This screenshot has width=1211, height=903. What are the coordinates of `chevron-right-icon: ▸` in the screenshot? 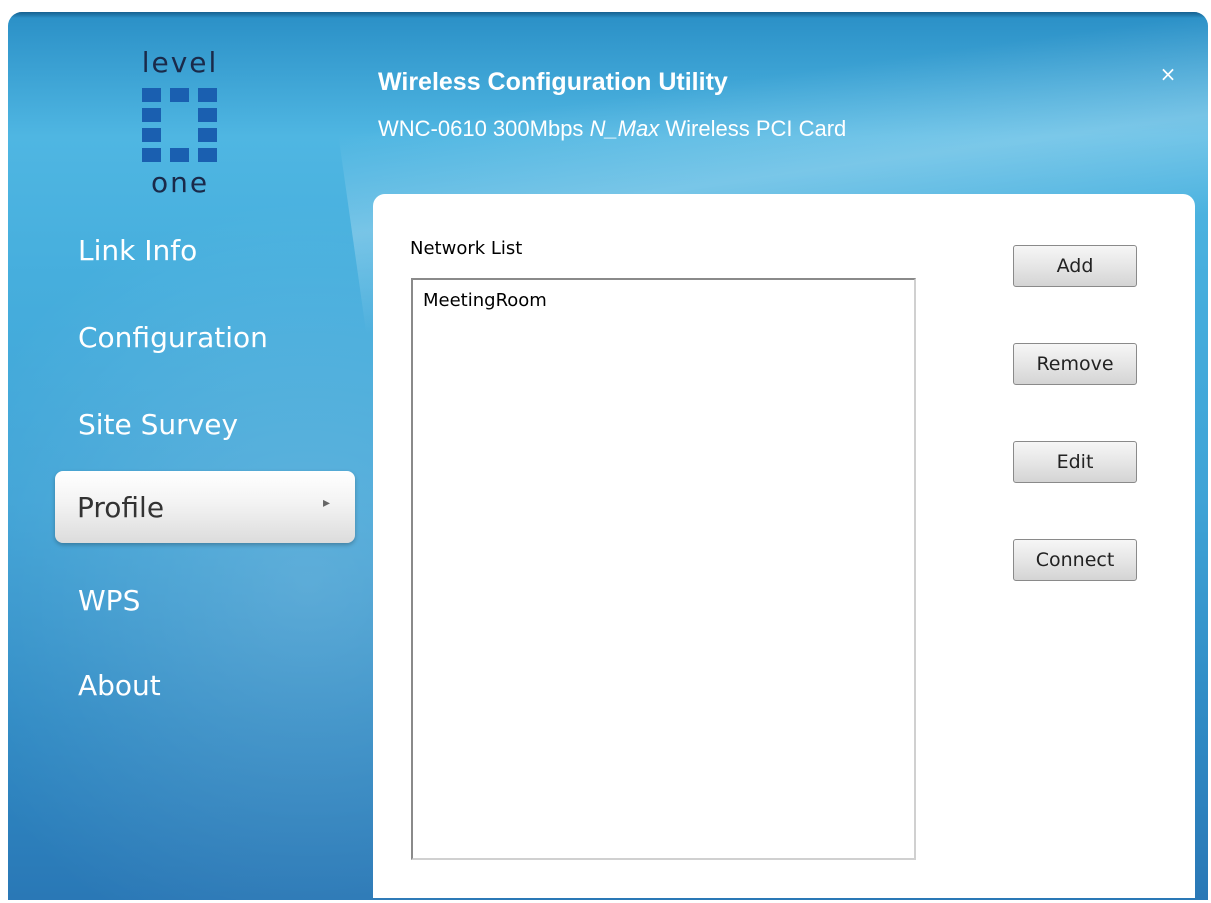 It's located at (327, 503).